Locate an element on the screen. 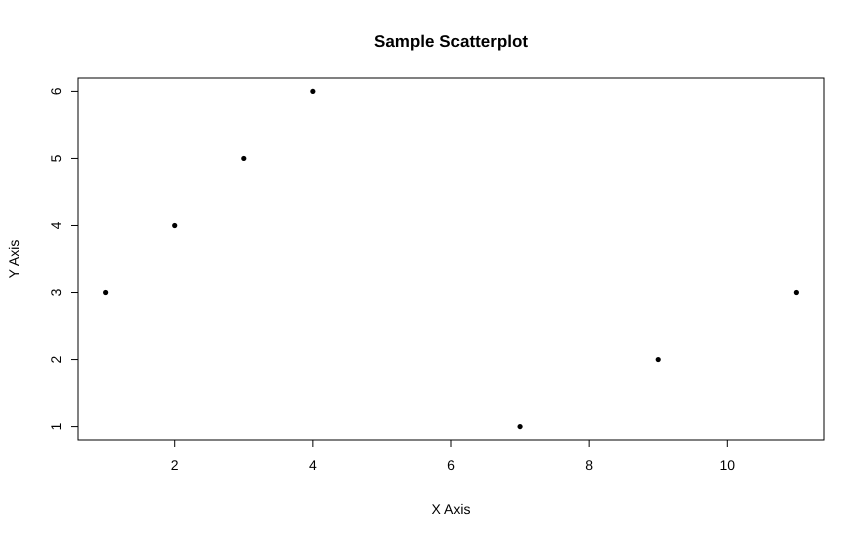  y-axis-label: Y Axis is located at coordinates (14, 259).